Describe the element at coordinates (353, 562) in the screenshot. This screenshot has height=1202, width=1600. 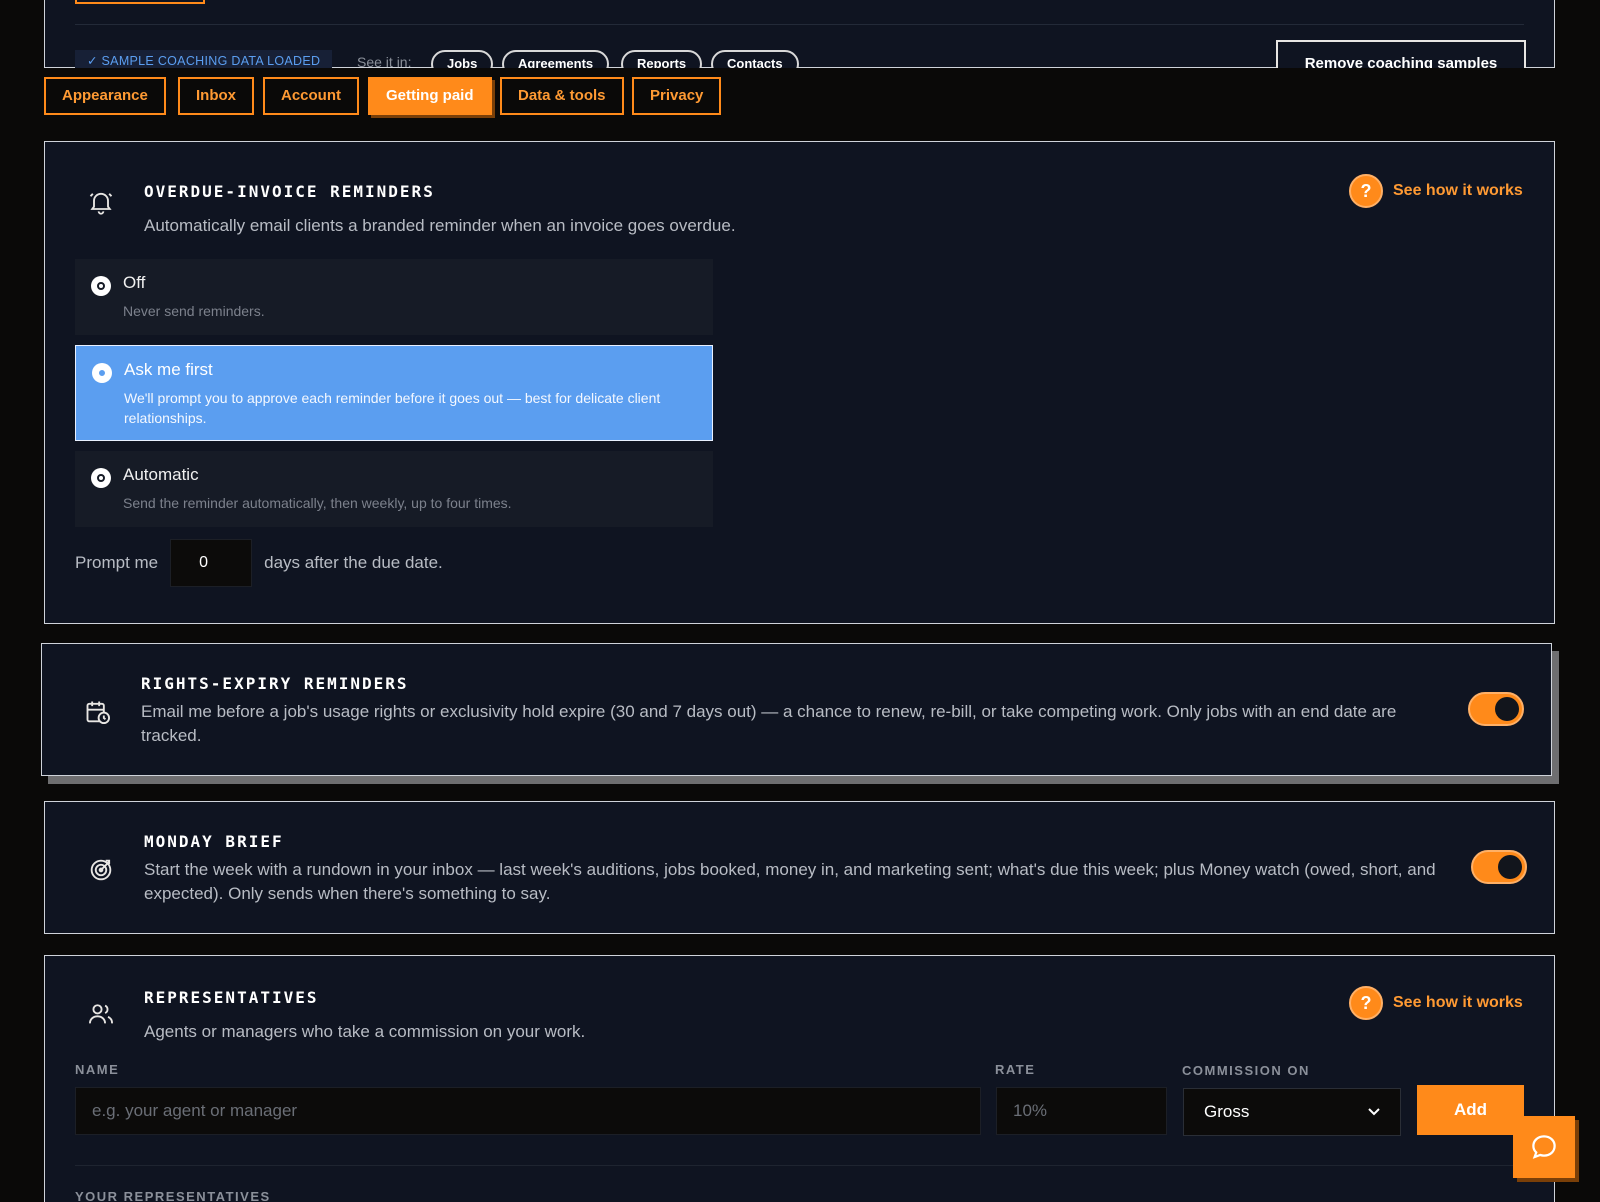
I see `prompt-suffix: days after the due date.` at that location.